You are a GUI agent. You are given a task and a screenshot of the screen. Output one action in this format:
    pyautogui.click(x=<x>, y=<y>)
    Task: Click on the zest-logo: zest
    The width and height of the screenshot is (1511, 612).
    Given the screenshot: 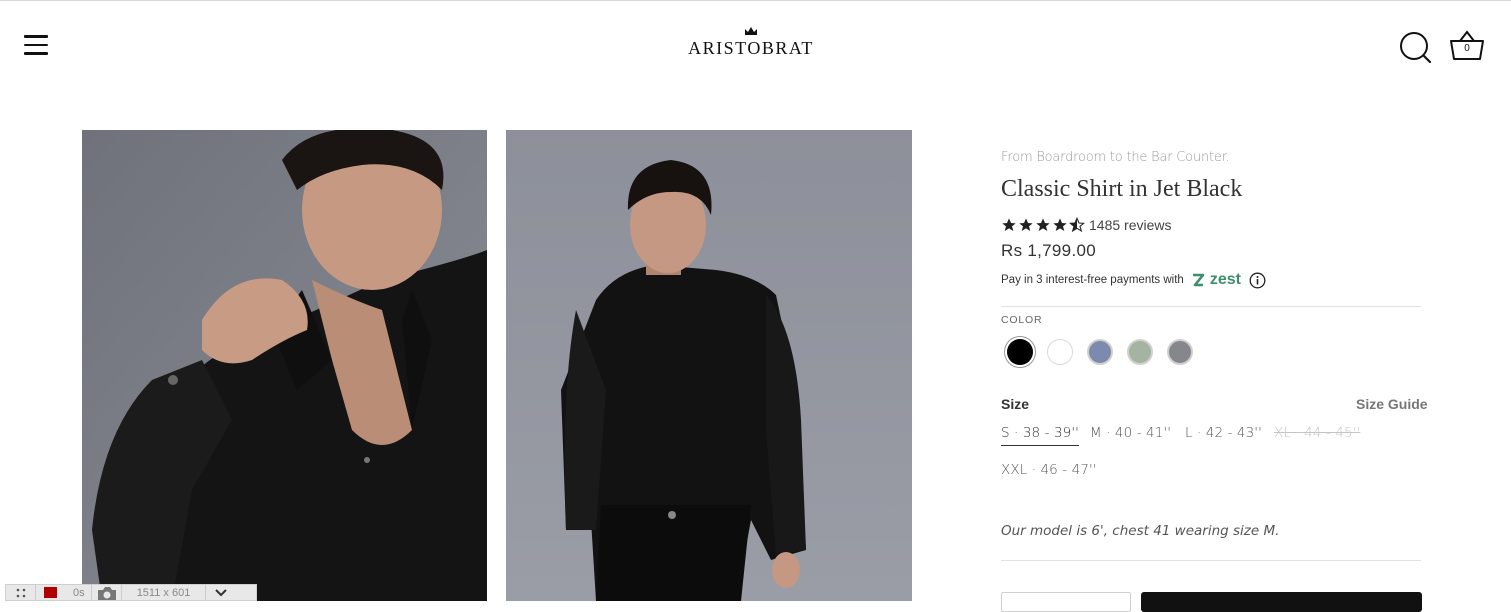 What is the action you would take?
    pyautogui.click(x=1215, y=280)
    